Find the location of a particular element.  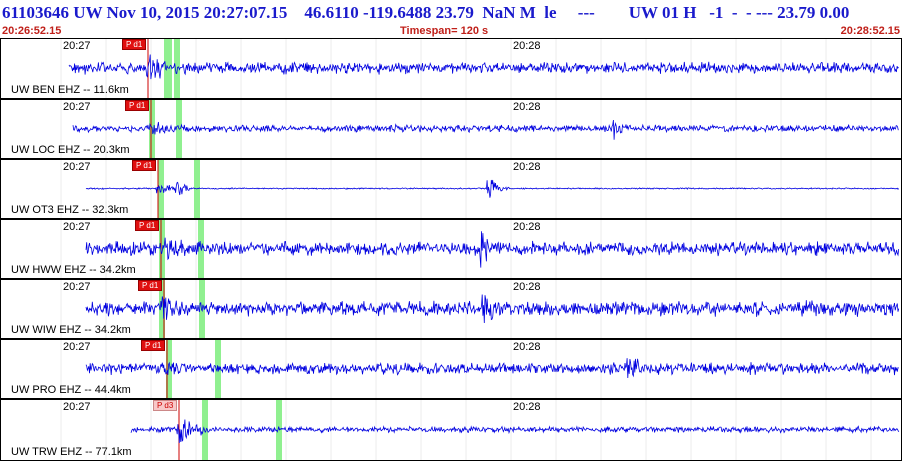

end-time: 20:28:52.15 is located at coordinates (870, 31).